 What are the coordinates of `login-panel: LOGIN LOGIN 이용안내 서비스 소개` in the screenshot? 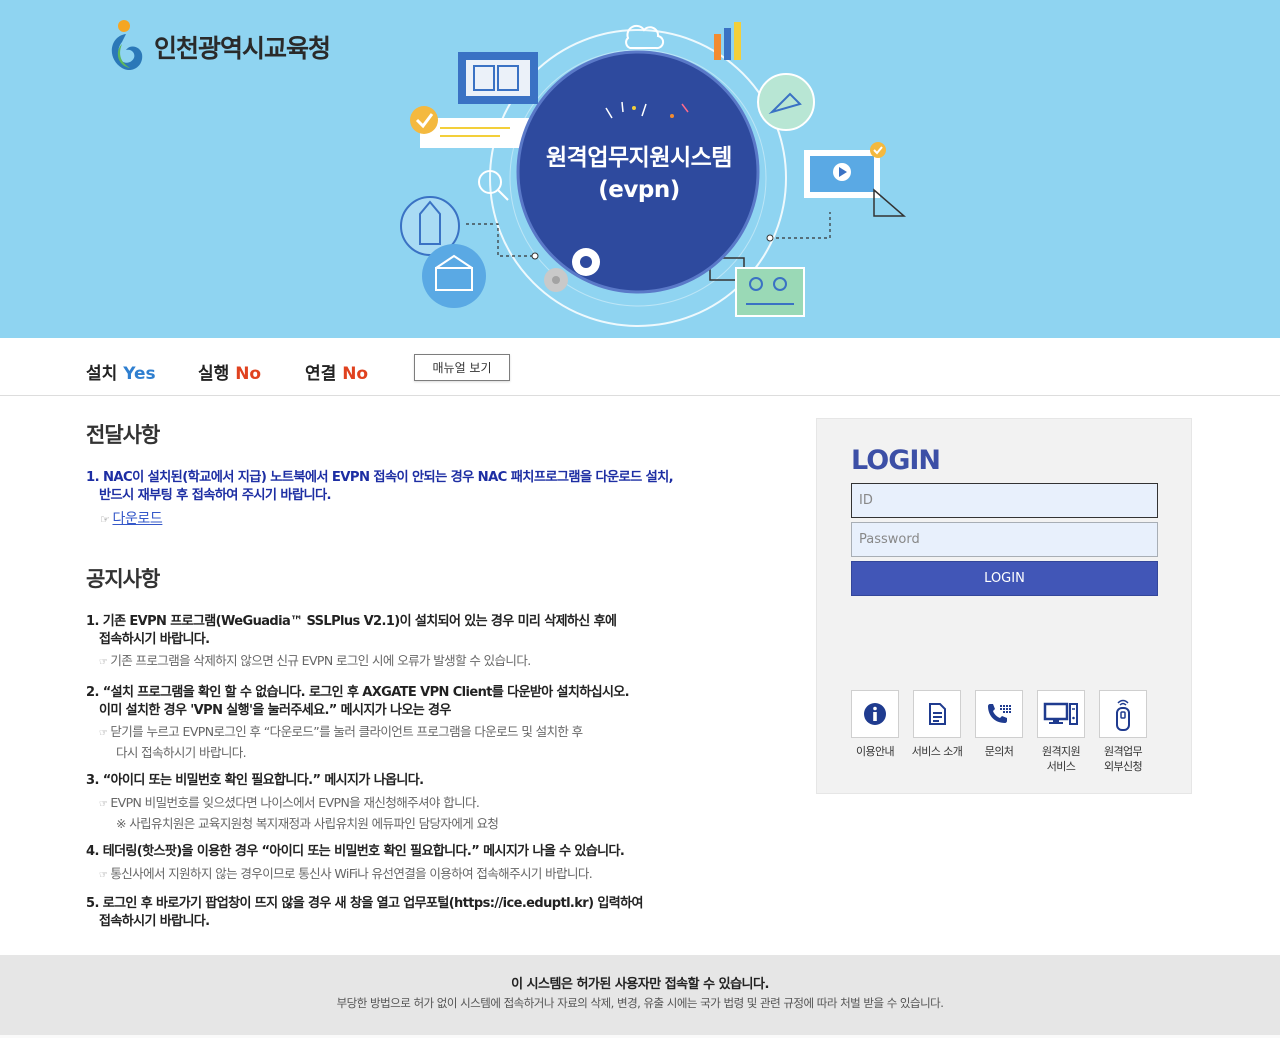 It's located at (1004, 606).